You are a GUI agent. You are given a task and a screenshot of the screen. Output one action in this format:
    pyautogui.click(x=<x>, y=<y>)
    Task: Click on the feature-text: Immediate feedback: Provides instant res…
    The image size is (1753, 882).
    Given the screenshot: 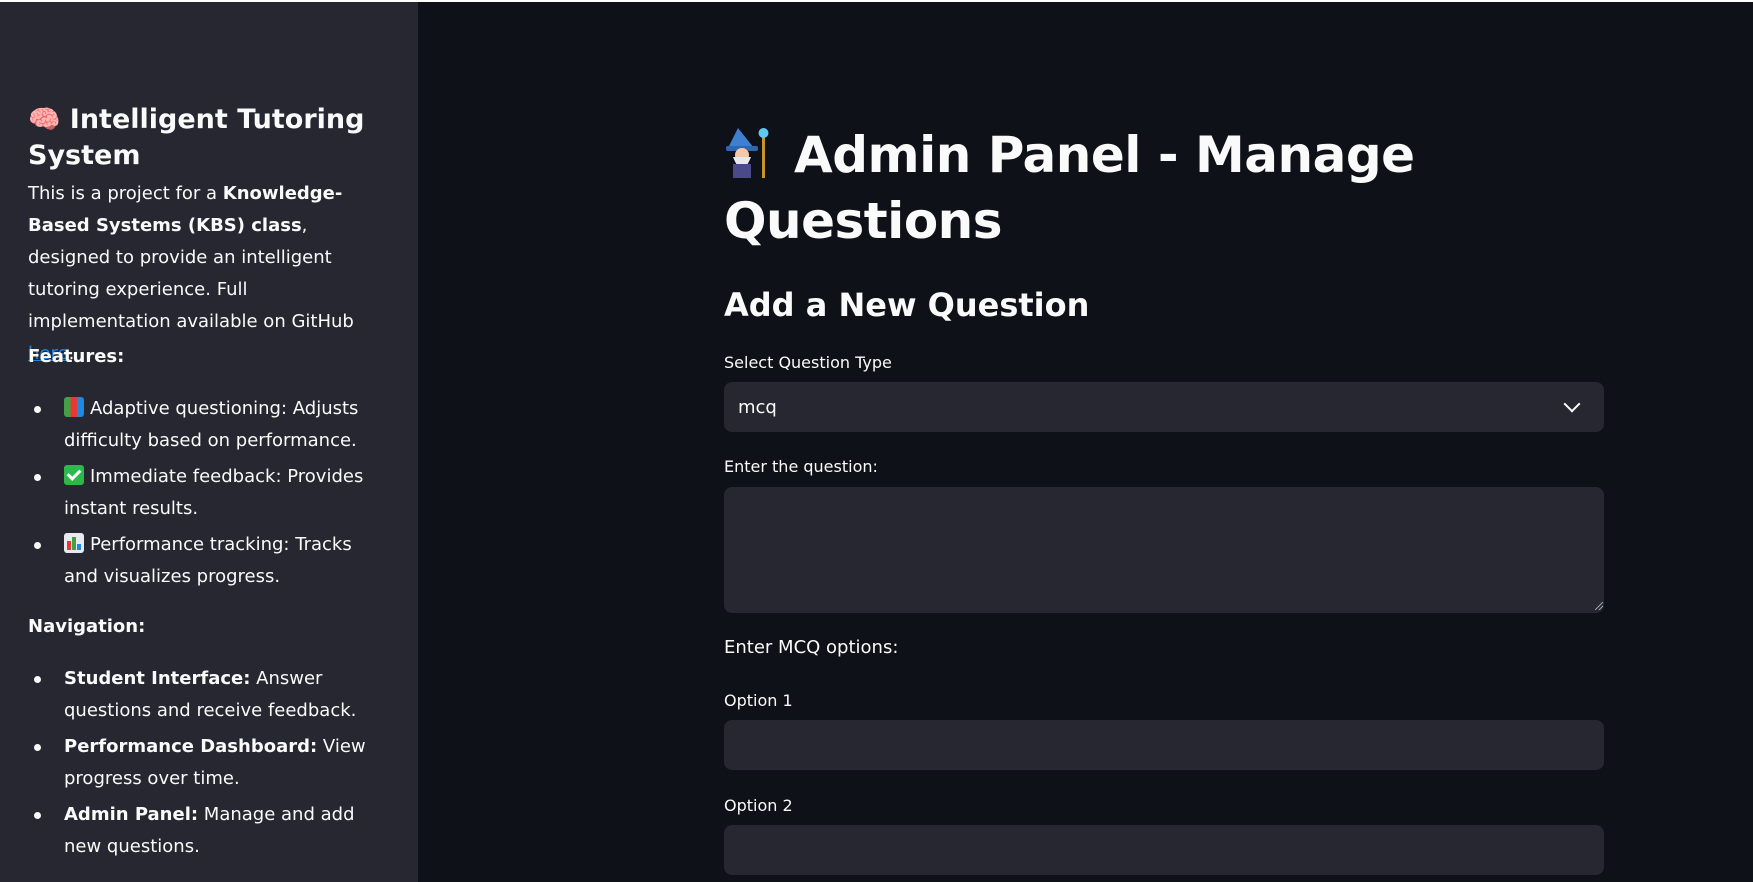 What is the action you would take?
    pyautogui.click(x=214, y=492)
    